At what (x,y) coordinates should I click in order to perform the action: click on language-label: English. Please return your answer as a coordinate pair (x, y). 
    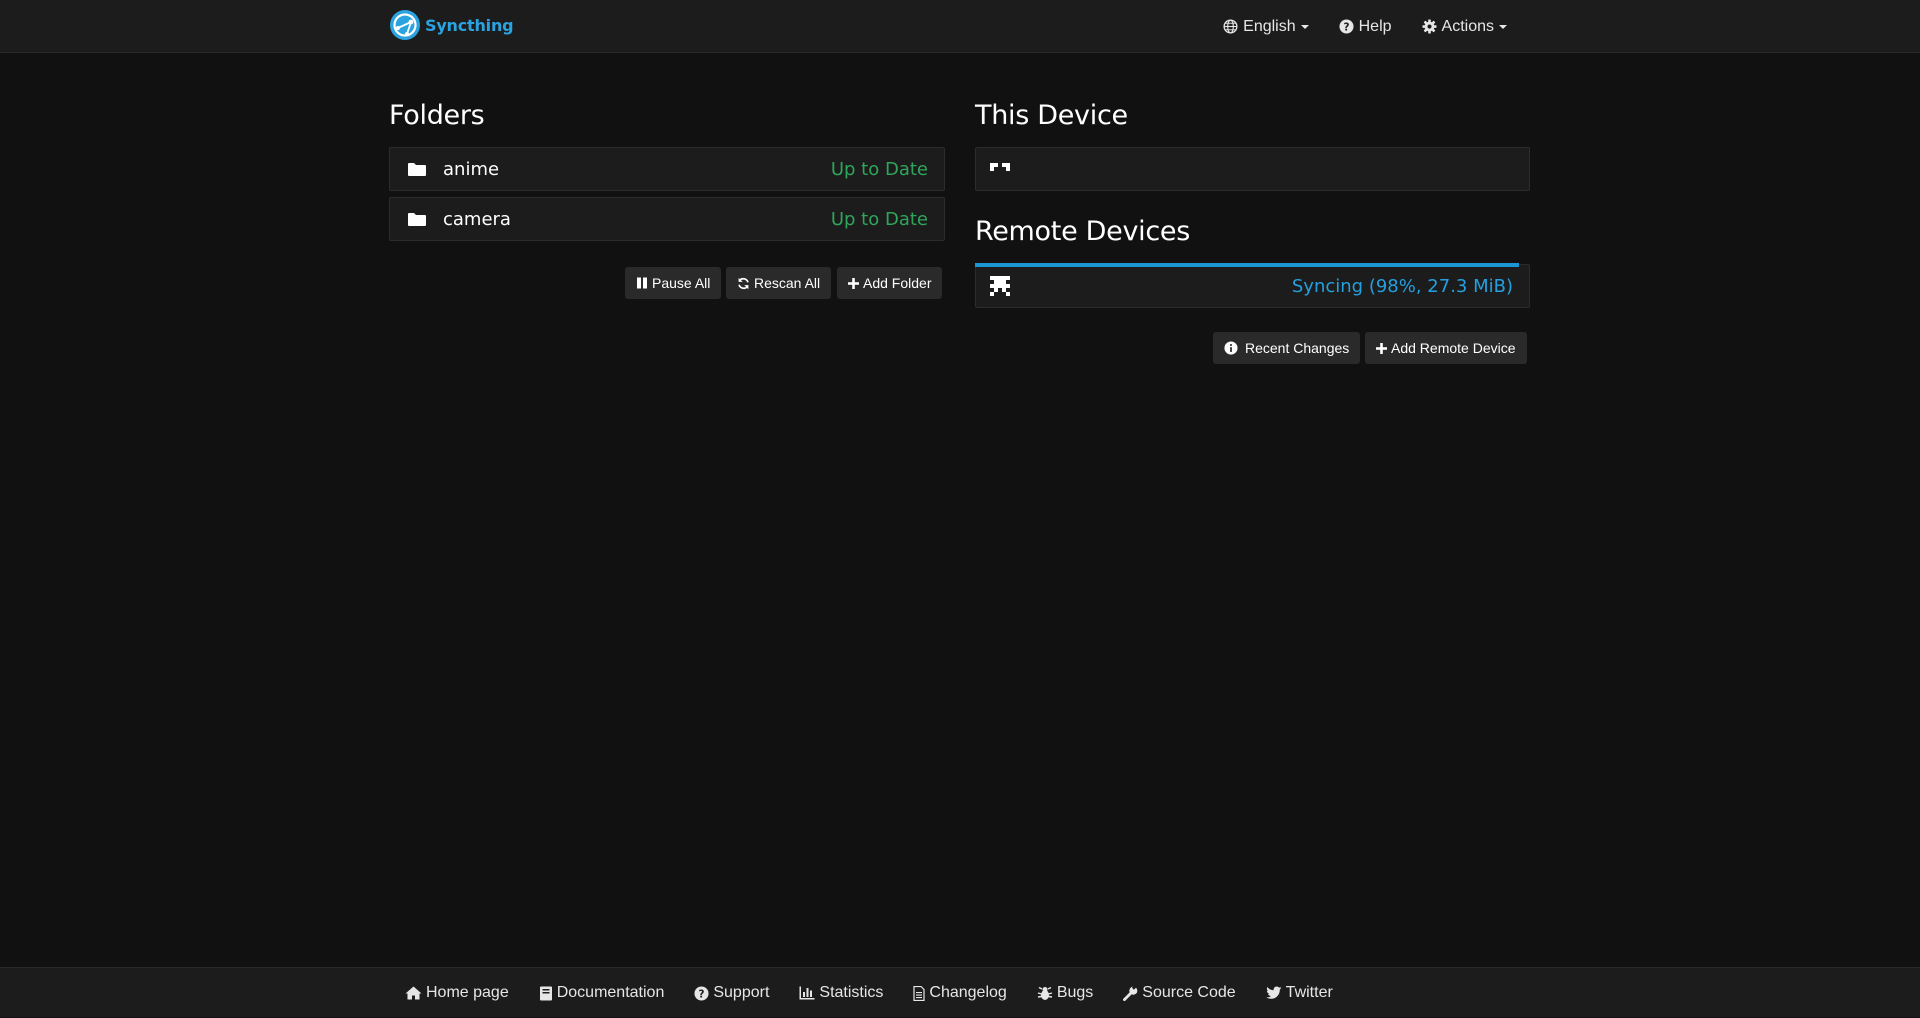
    Looking at the image, I should click on (1269, 26).